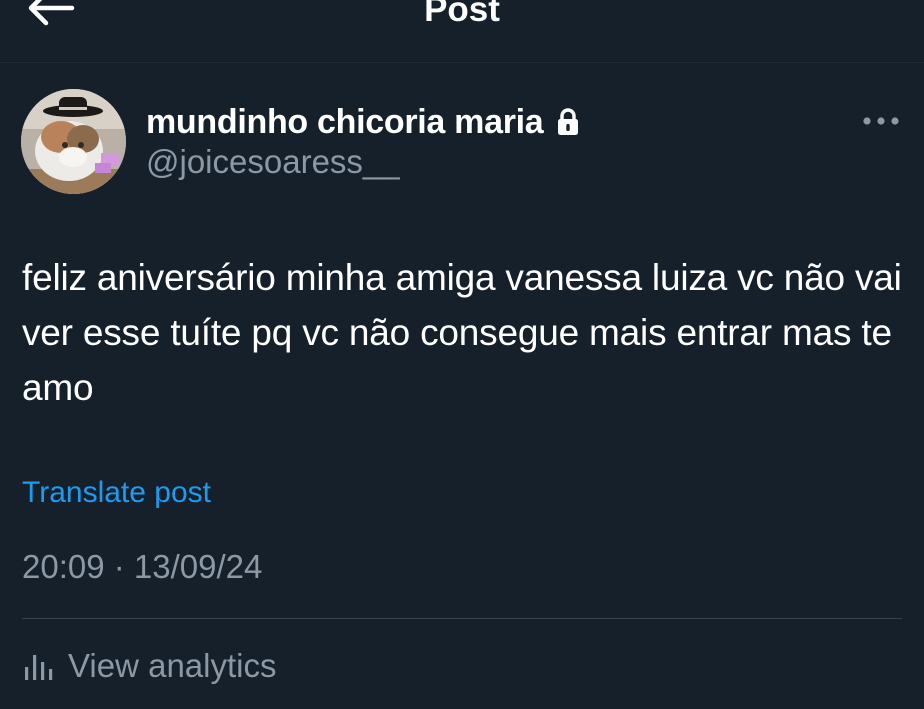 Image resolution: width=924 pixels, height=709 pixels. What do you see at coordinates (345, 122) in the screenshot?
I see `display-name: mundinho chicoria maria` at bounding box center [345, 122].